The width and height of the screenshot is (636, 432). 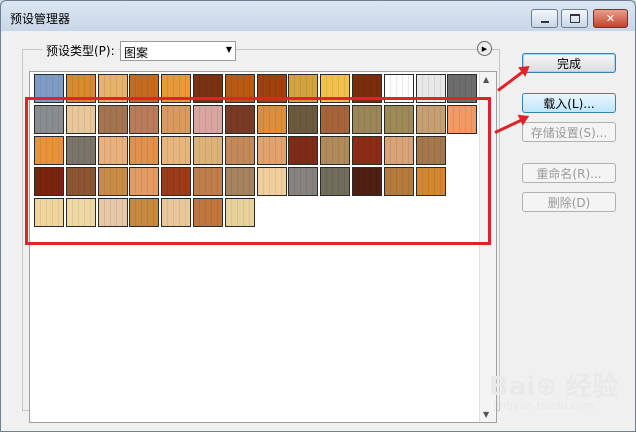 I want to click on maximize-icon, so click(x=574, y=18).